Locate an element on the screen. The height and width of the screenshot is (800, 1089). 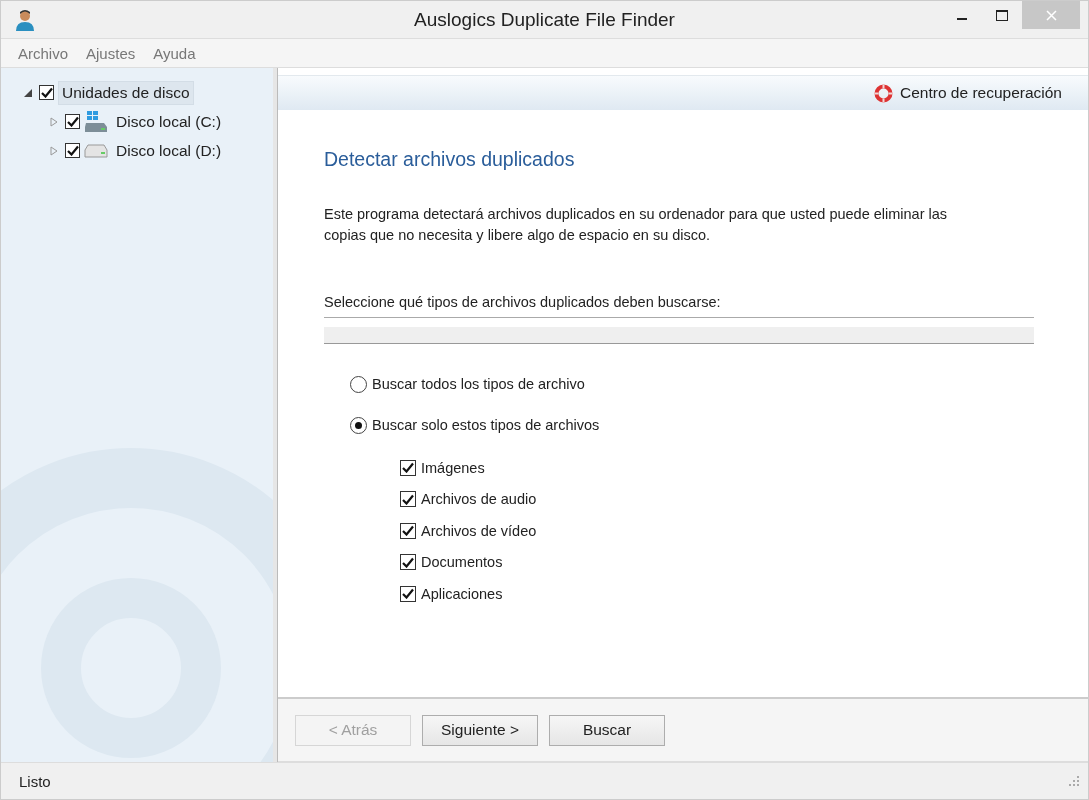
wizard-button: Siguiente > is located at coordinates (480, 730).